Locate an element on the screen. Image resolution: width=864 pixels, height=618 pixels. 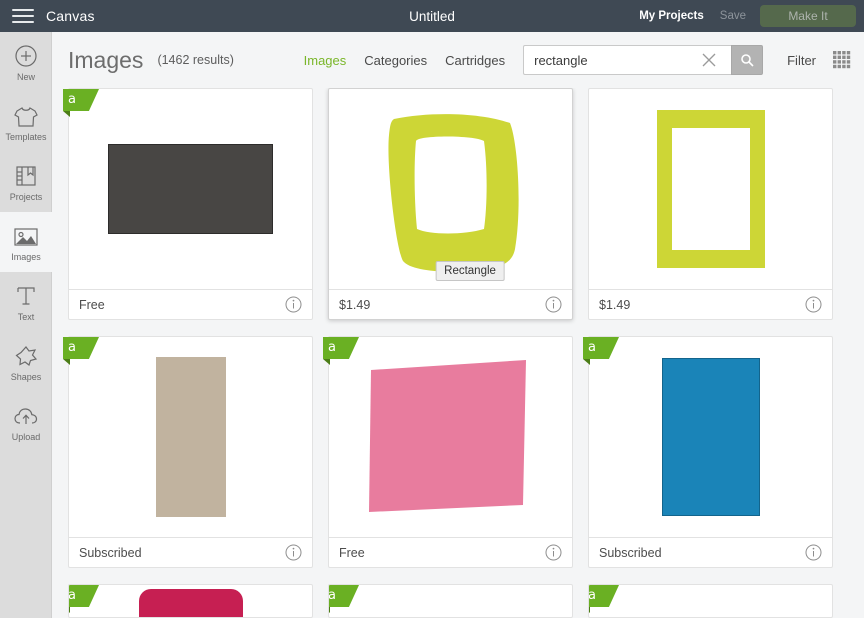
book-icon is located at coordinates (26, 175).